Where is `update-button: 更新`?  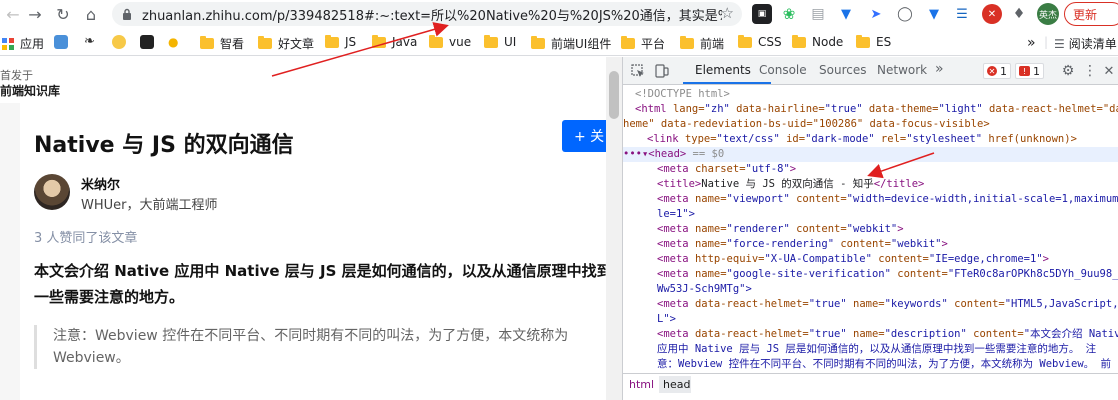
update-button: 更新 is located at coordinates (1091, 14).